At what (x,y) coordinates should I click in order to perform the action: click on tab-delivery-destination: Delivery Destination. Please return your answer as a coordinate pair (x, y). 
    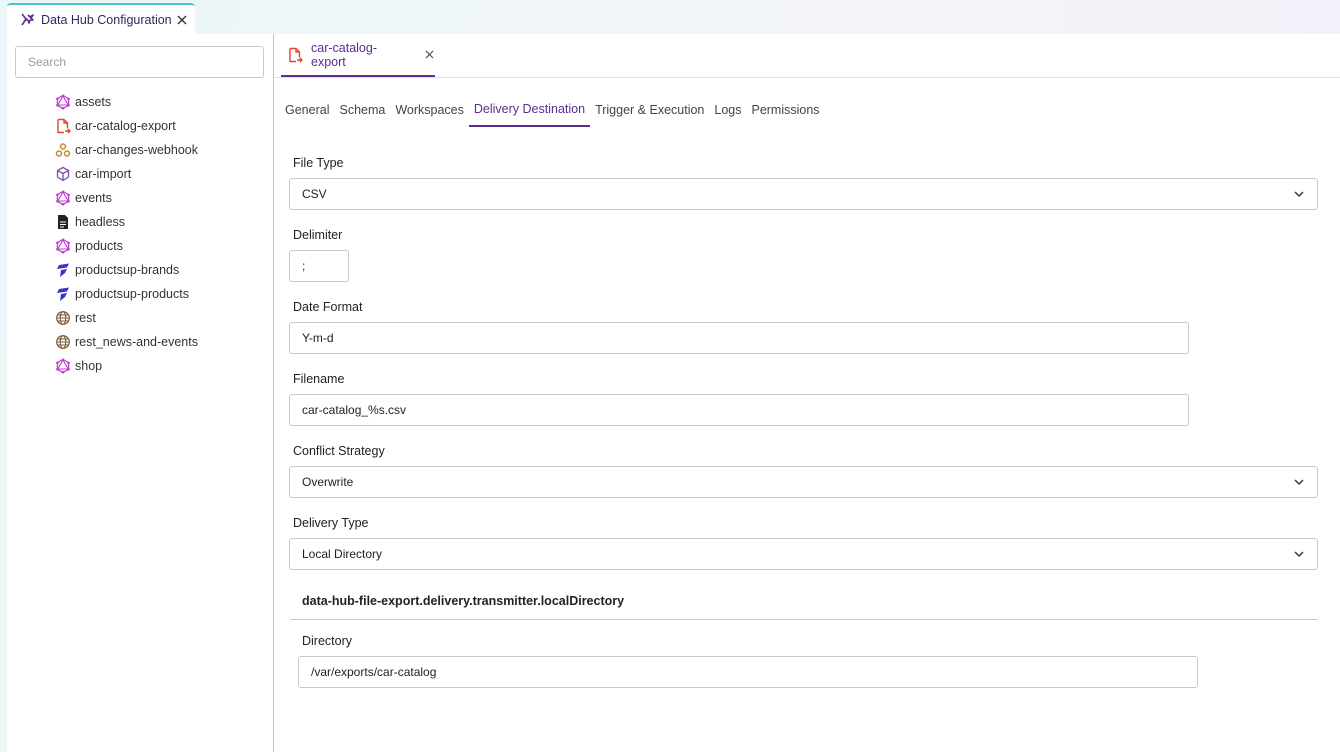
    Looking at the image, I should click on (529, 110).